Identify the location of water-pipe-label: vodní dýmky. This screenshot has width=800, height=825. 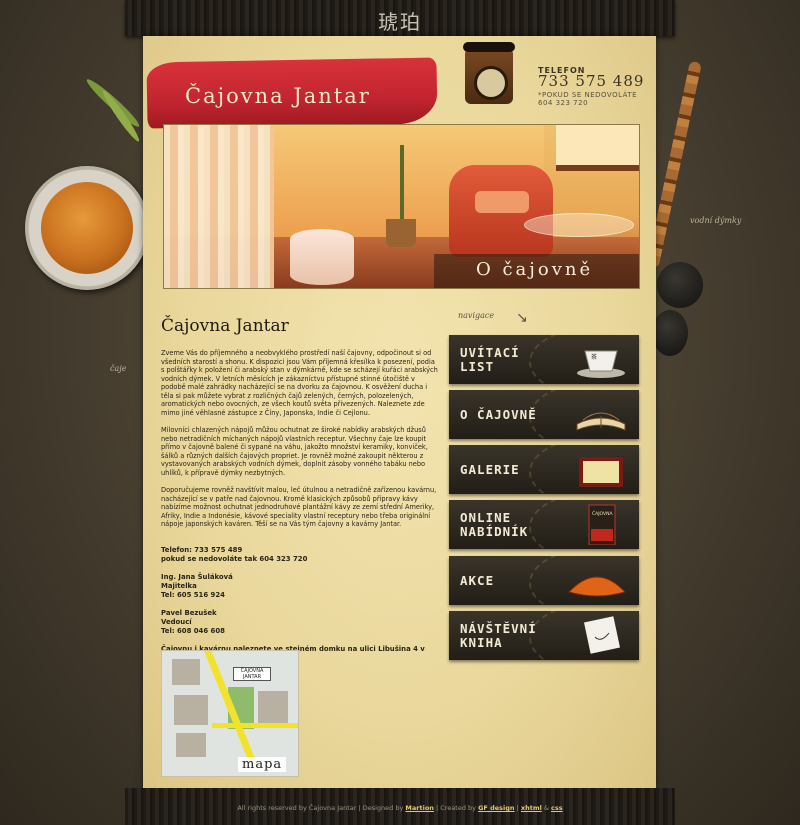
(716, 220).